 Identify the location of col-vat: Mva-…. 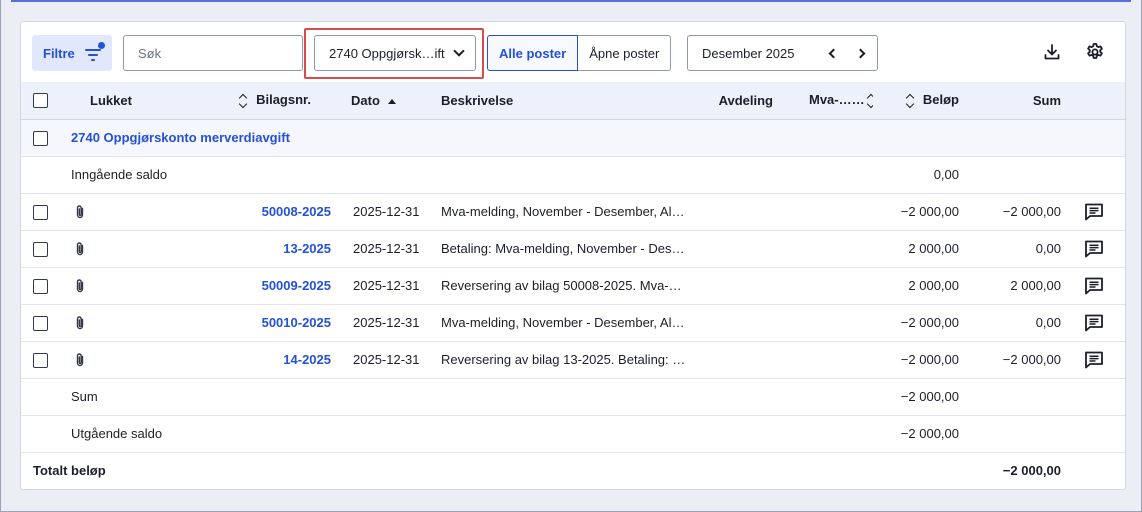
(832, 101).